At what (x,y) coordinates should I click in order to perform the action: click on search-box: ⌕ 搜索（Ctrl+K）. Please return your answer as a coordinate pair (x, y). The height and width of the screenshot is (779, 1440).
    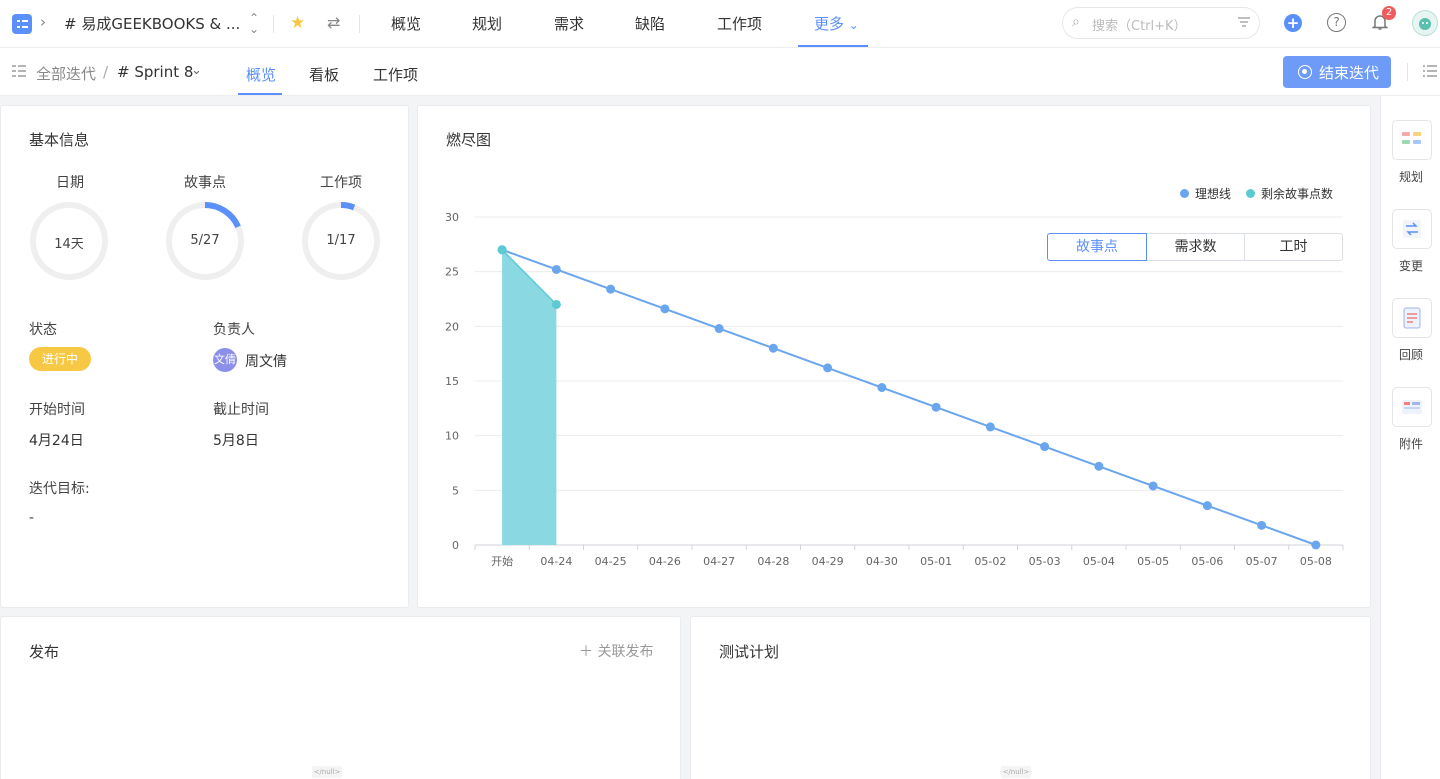
    Looking at the image, I should click on (1161, 23).